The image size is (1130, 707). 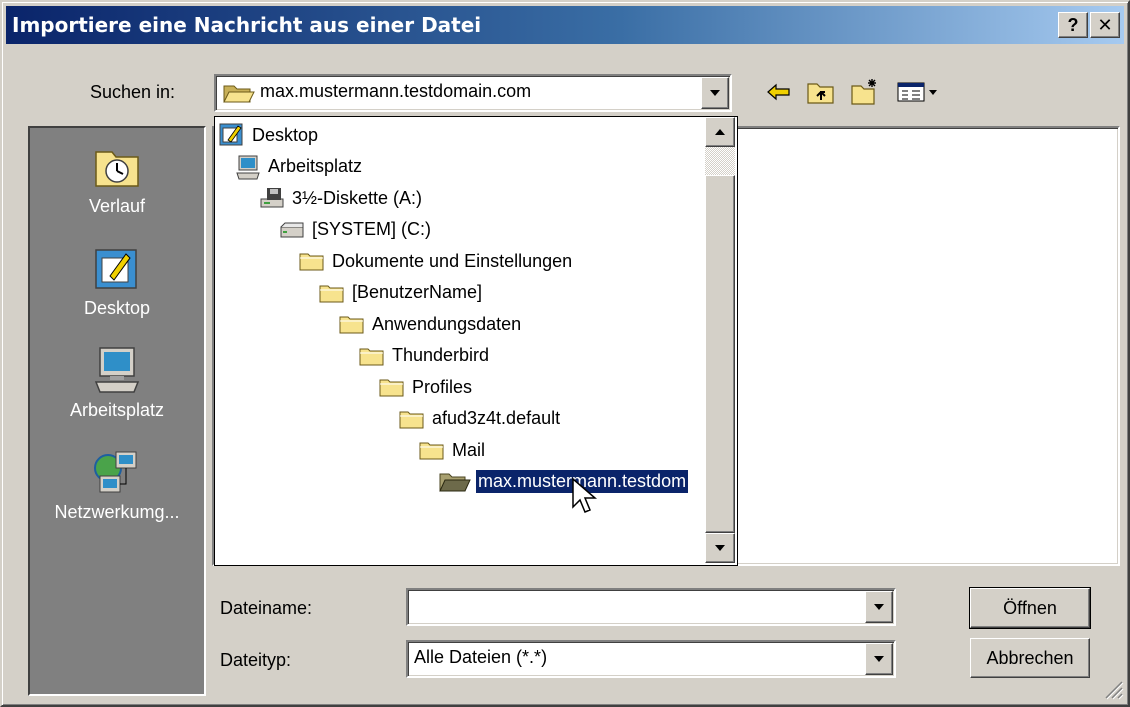 I want to click on tree-item: Mail, so click(x=453, y=450).